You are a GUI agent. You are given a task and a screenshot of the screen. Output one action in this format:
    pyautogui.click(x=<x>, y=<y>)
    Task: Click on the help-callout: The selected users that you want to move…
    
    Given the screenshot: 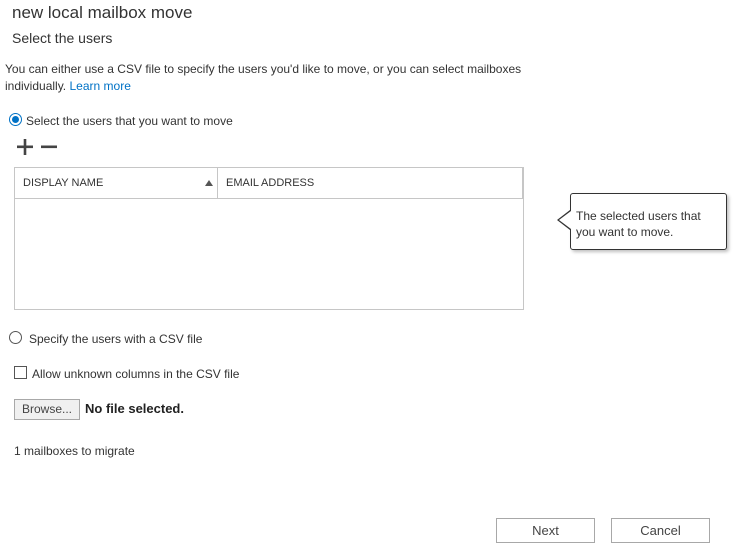 What is the action you would take?
    pyautogui.click(x=648, y=221)
    